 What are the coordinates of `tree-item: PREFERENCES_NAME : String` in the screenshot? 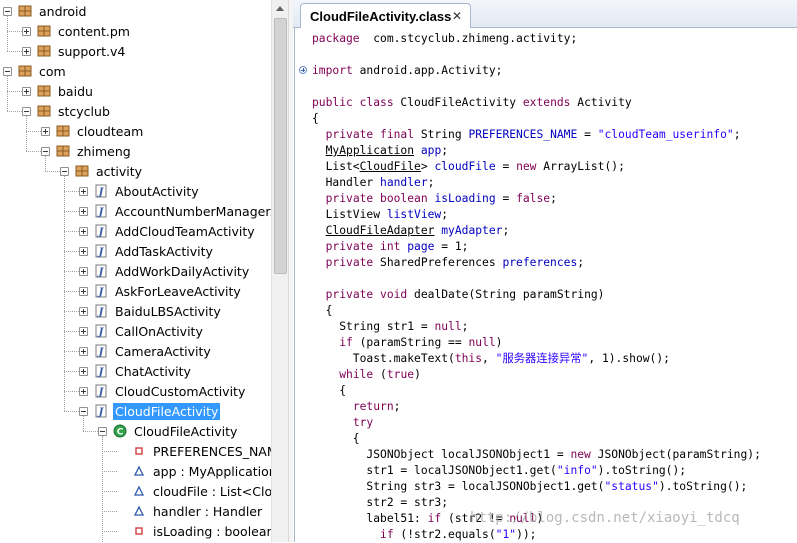 It's located at (194, 451).